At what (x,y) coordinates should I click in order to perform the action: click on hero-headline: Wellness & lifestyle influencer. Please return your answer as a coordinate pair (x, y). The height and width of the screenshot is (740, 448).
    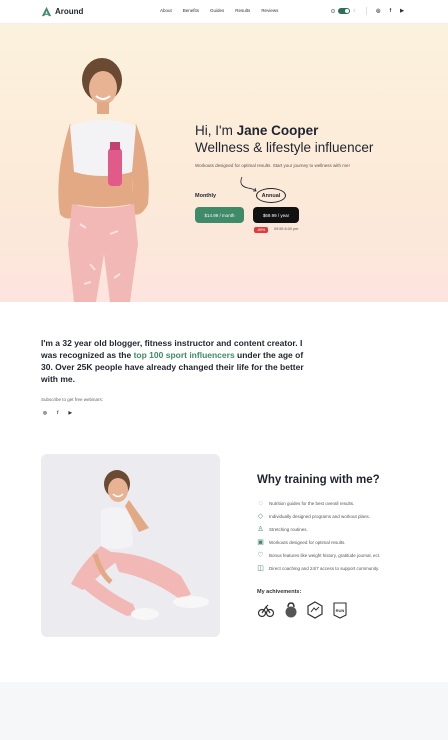
    Looking at the image, I should click on (284, 147).